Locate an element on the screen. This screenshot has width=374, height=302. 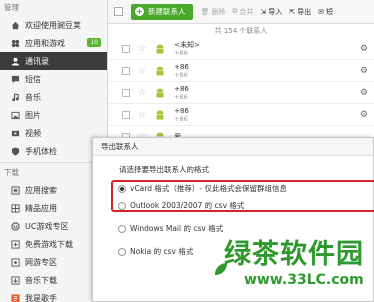
sidebar-item-label: 短信 is located at coordinates (33, 79).